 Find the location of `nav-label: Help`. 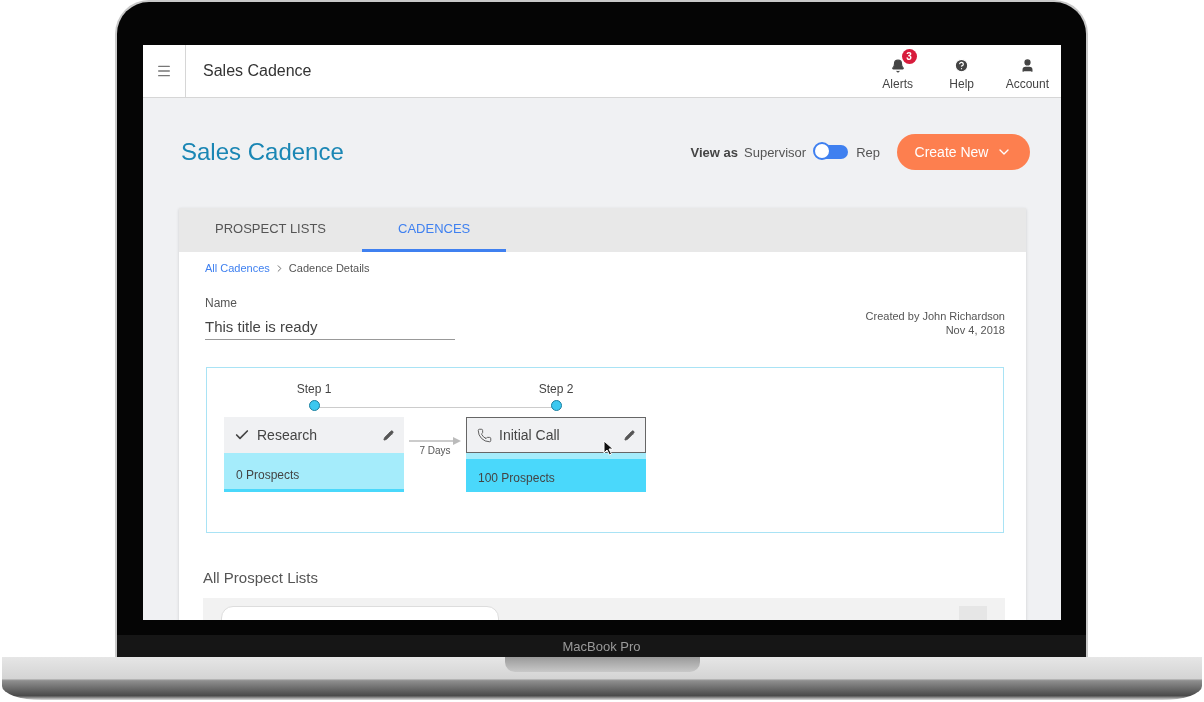

nav-label: Help is located at coordinates (961, 84).